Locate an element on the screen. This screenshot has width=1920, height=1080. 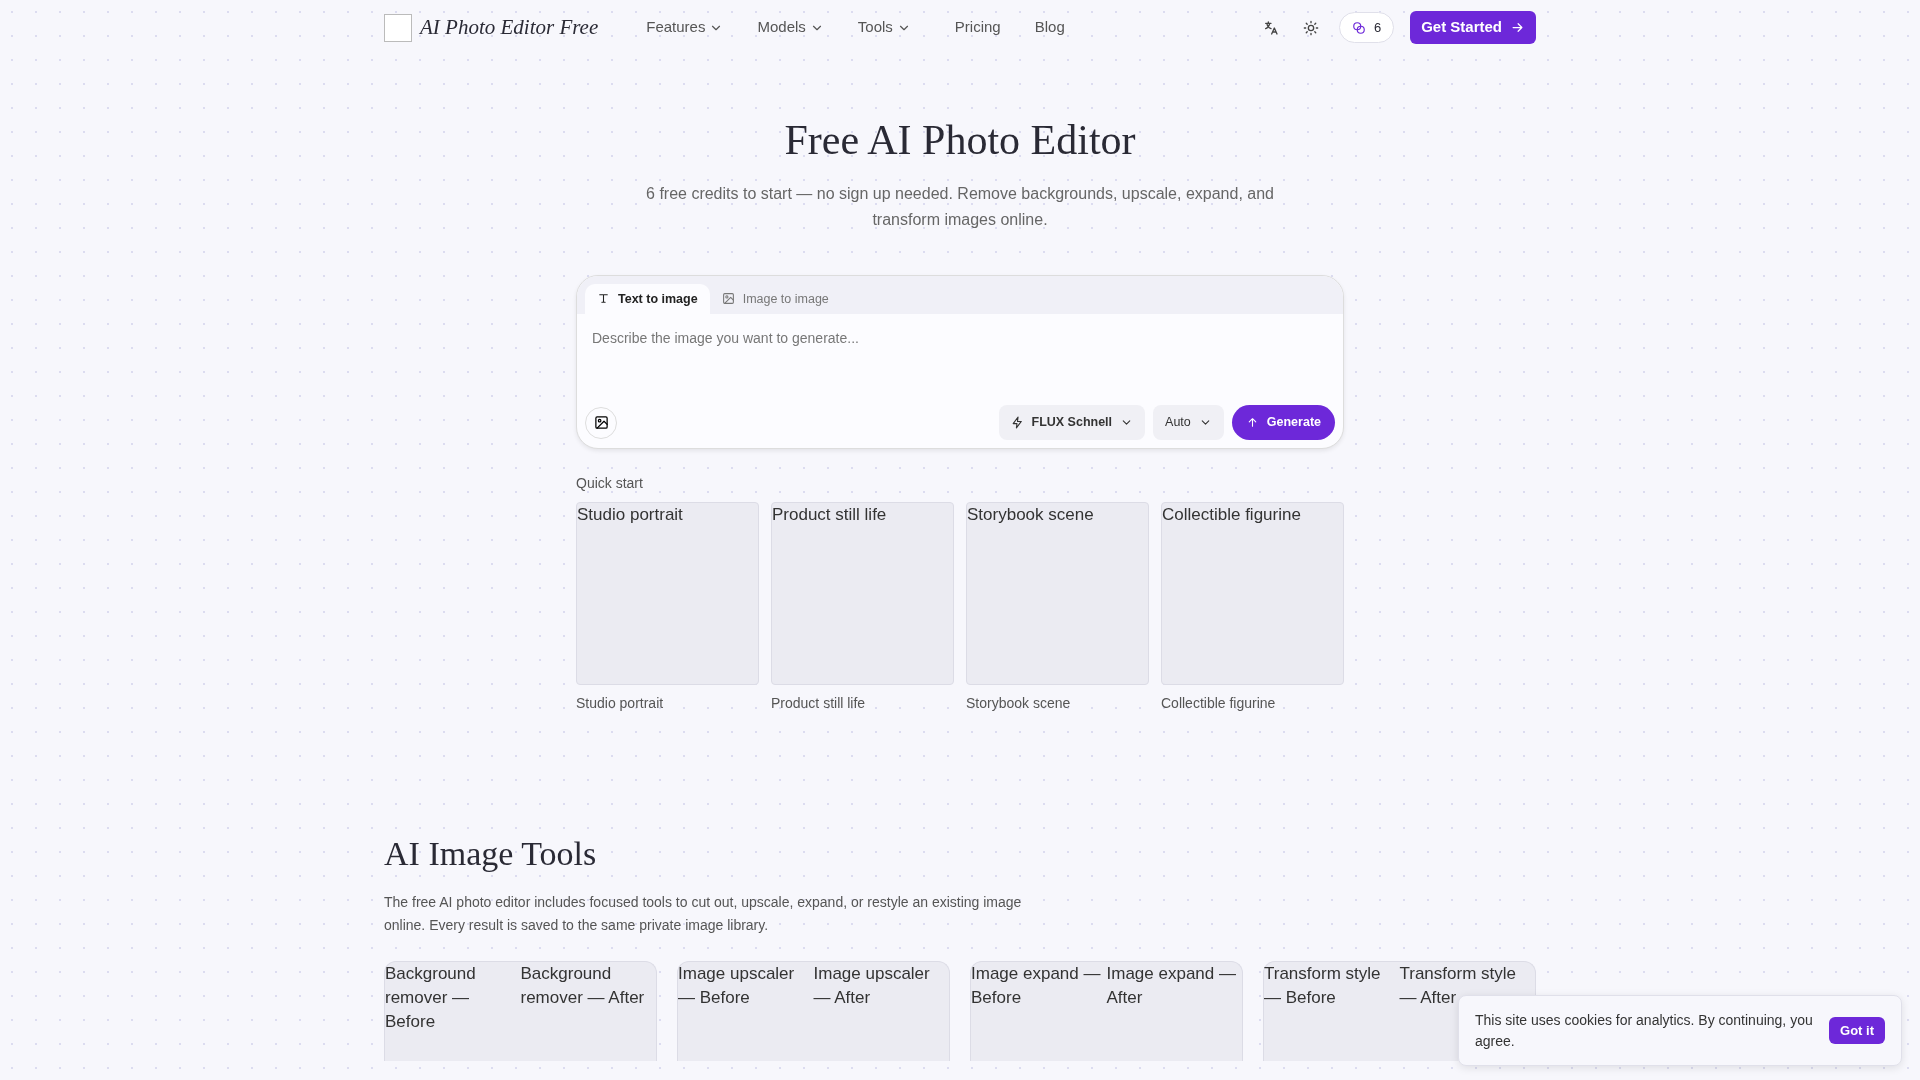
section-label: Quick start is located at coordinates (610, 484).